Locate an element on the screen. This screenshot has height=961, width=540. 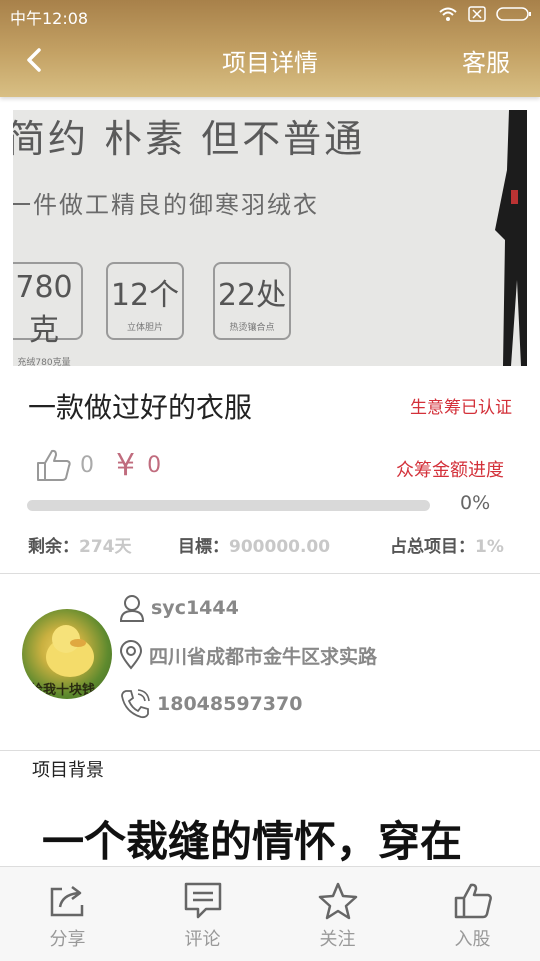
bottom-tab-bar: 分享 评论 关注 入股 is located at coordinates (270, 913).